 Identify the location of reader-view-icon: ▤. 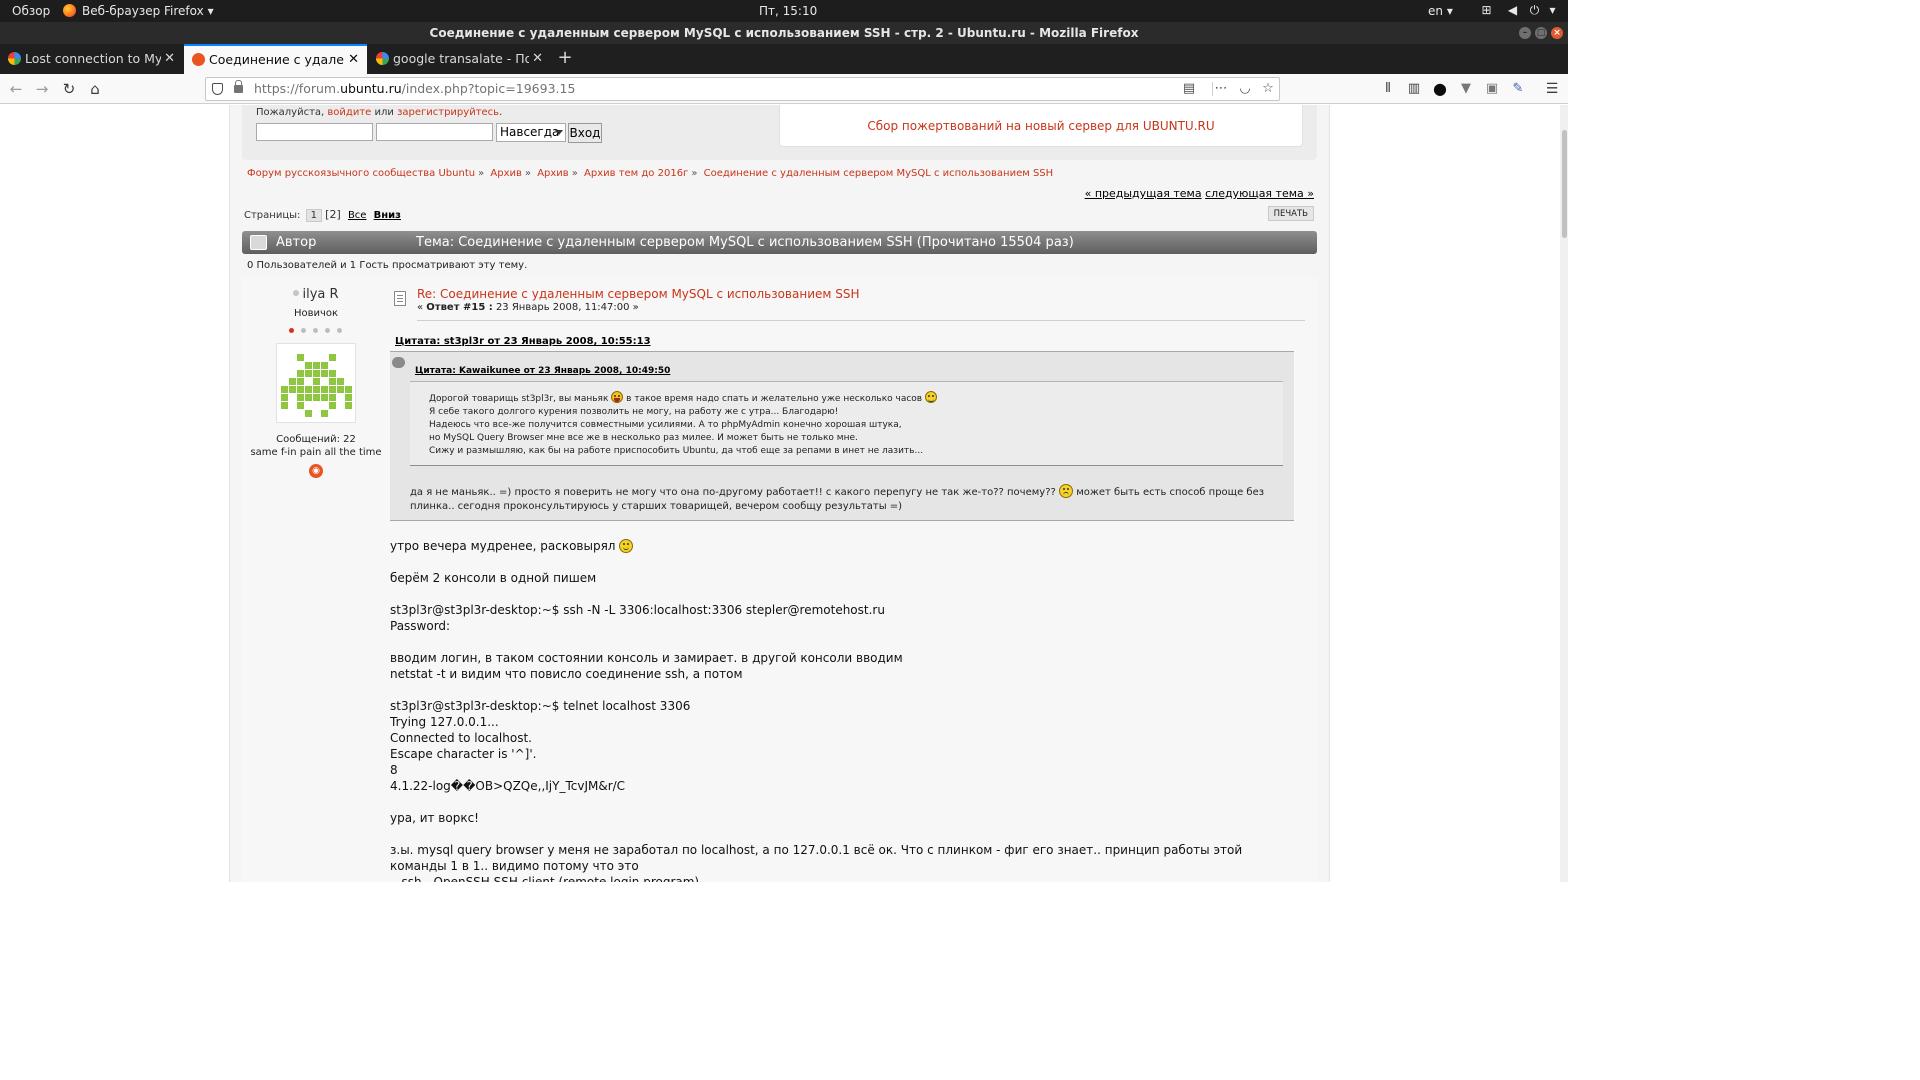
(1189, 89).